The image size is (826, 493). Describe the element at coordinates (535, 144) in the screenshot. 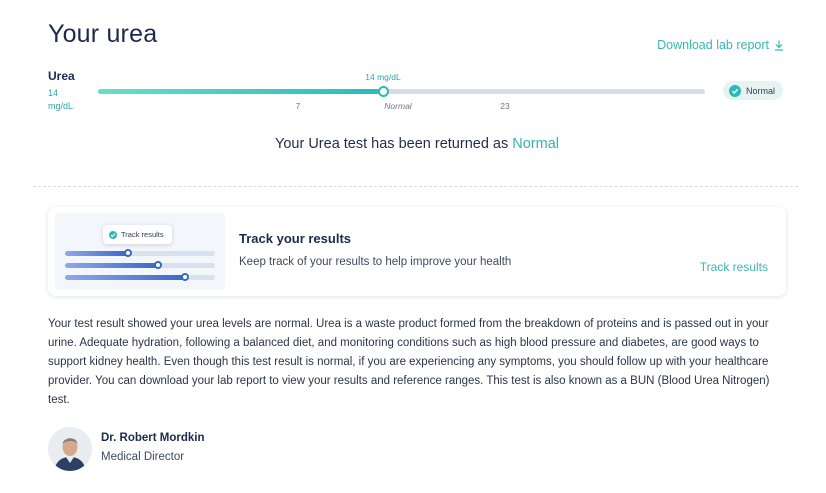

I see `summary-status: Normal` at that location.